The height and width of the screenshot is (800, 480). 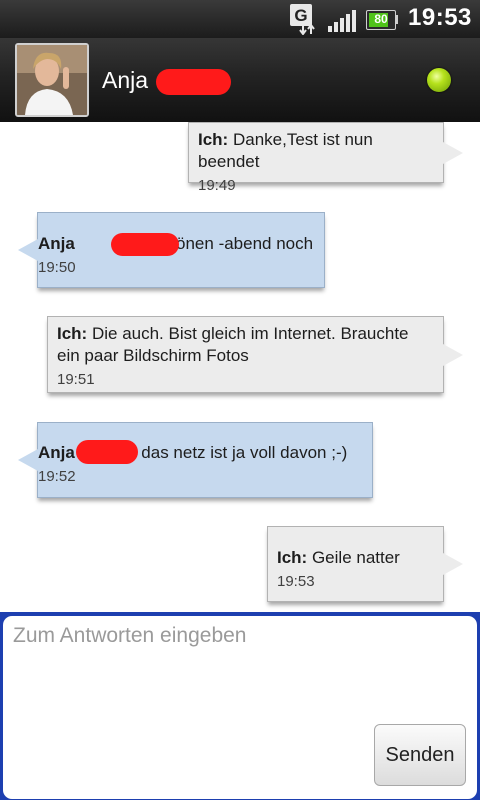 What do you see at coordinates (217, 185) in the screenshot?
I see `message-time: 19:49` at bounding box center [217, 185].